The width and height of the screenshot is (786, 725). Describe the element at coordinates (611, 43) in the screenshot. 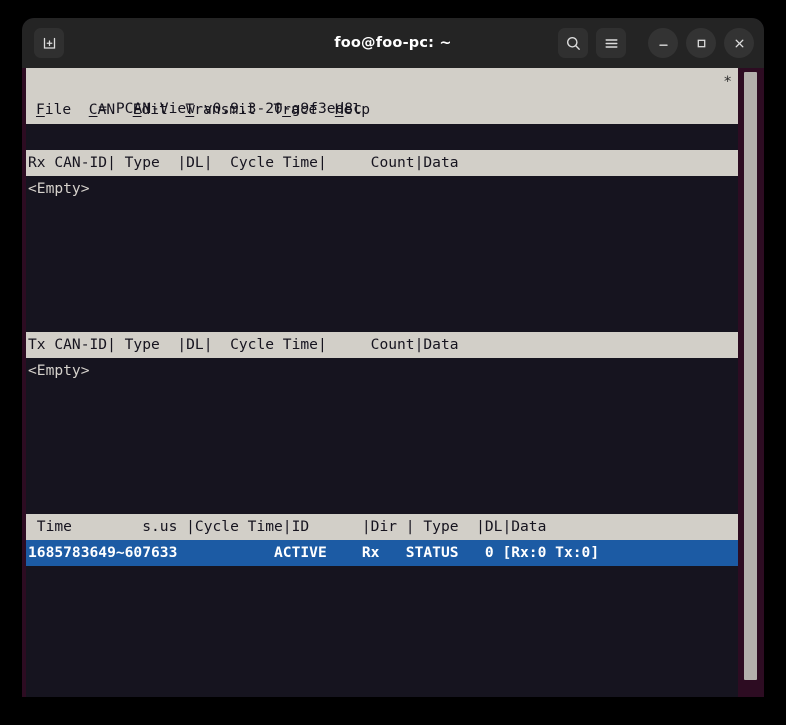

I see `hamburger-menu-icon` at that location.